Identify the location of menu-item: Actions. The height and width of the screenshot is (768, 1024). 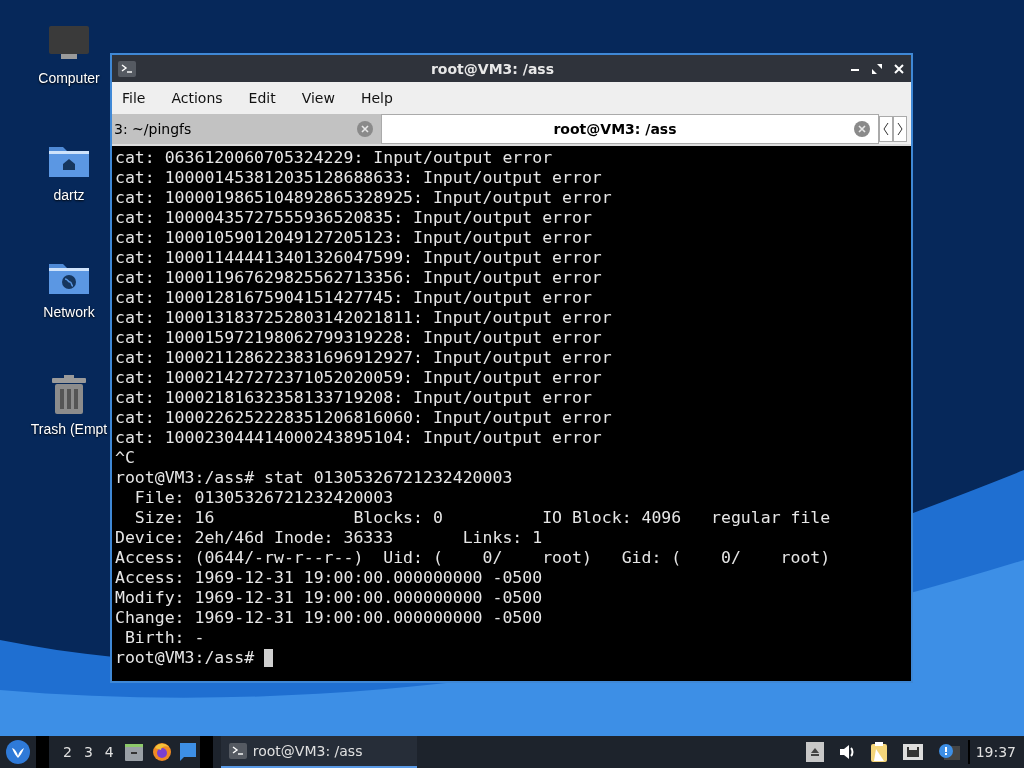
(197, 98).